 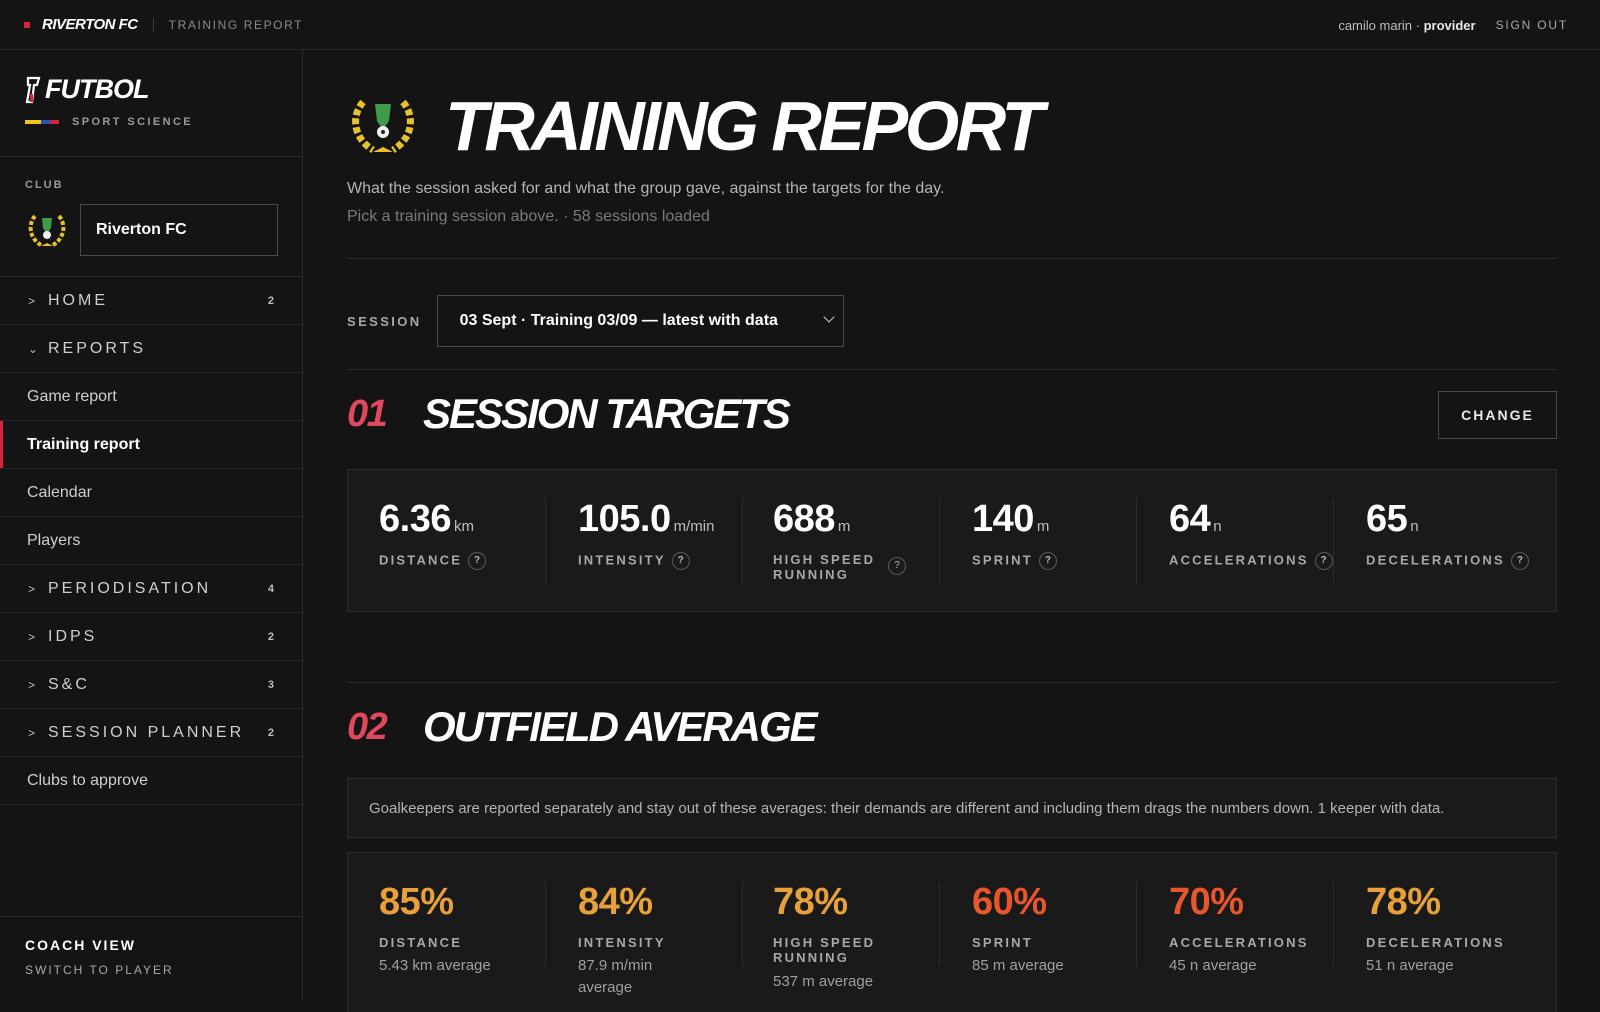 What do you see at coordinates (27, 24) in the screenshot?
I see `club-dot-icon` at bounding box center [27, 24].